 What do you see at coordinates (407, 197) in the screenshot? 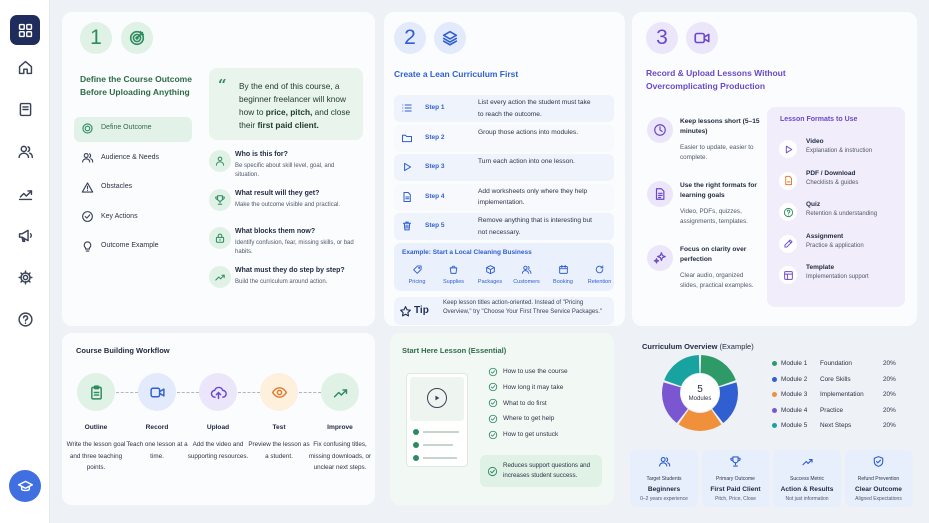
I see `document-icon` at bounding box center [407, 197].